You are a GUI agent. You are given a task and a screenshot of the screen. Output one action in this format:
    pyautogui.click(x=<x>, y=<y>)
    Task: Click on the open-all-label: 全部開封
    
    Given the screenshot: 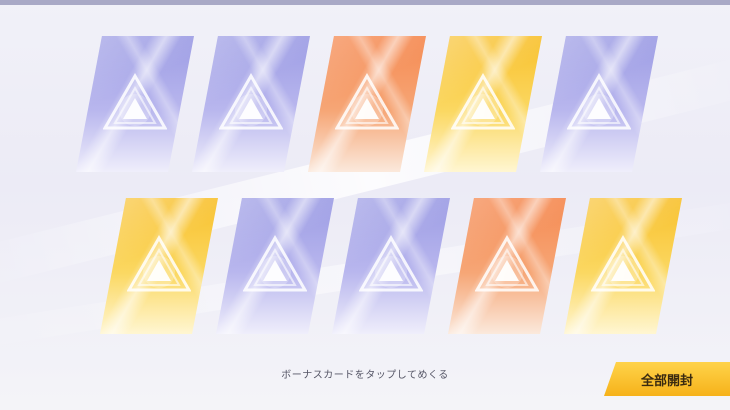 What is the action you would take?
    pyautogui.click(x=666, y=381)
    